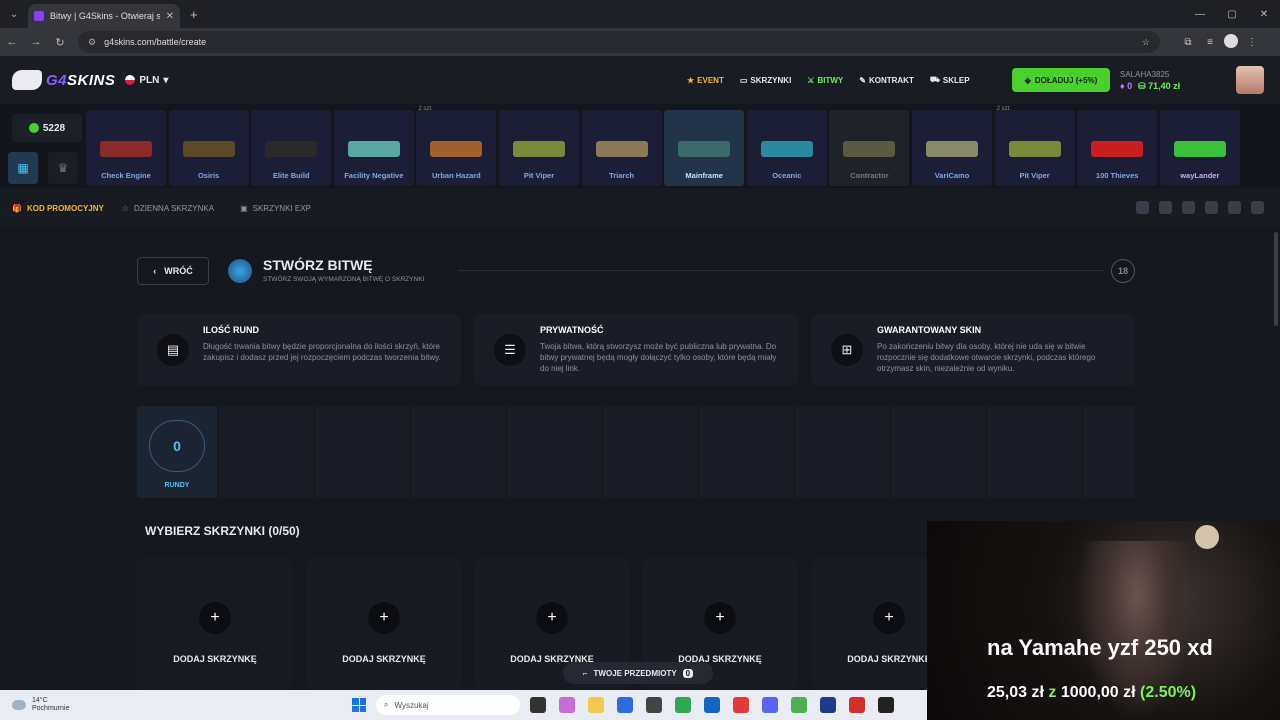 Image resolution: width=1280 pixels, height=720 pixels. What do you see at coordinates (1188, 207) in the screenshot?
I see `x-icon` at bounding box center [1188, 207].